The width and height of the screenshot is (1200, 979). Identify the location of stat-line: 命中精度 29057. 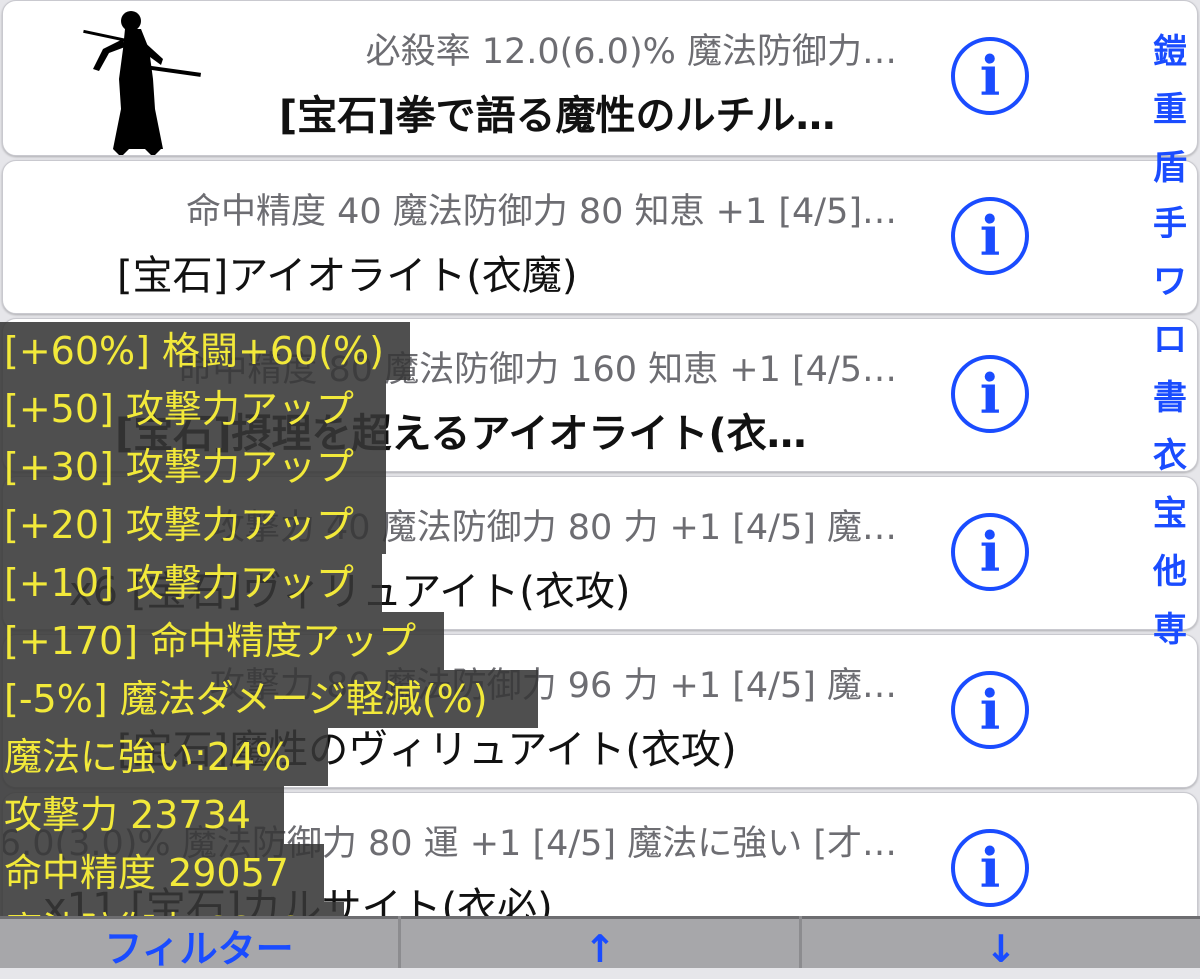
(162, 873).